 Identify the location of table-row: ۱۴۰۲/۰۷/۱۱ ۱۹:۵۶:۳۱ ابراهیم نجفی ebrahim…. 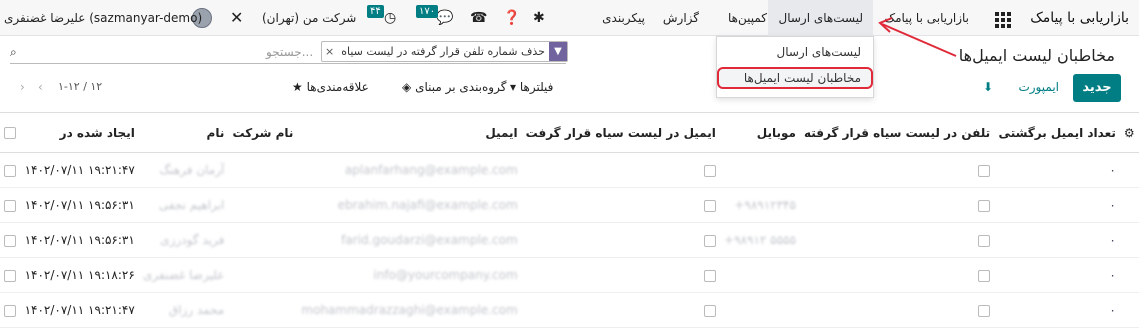
(569, 205).